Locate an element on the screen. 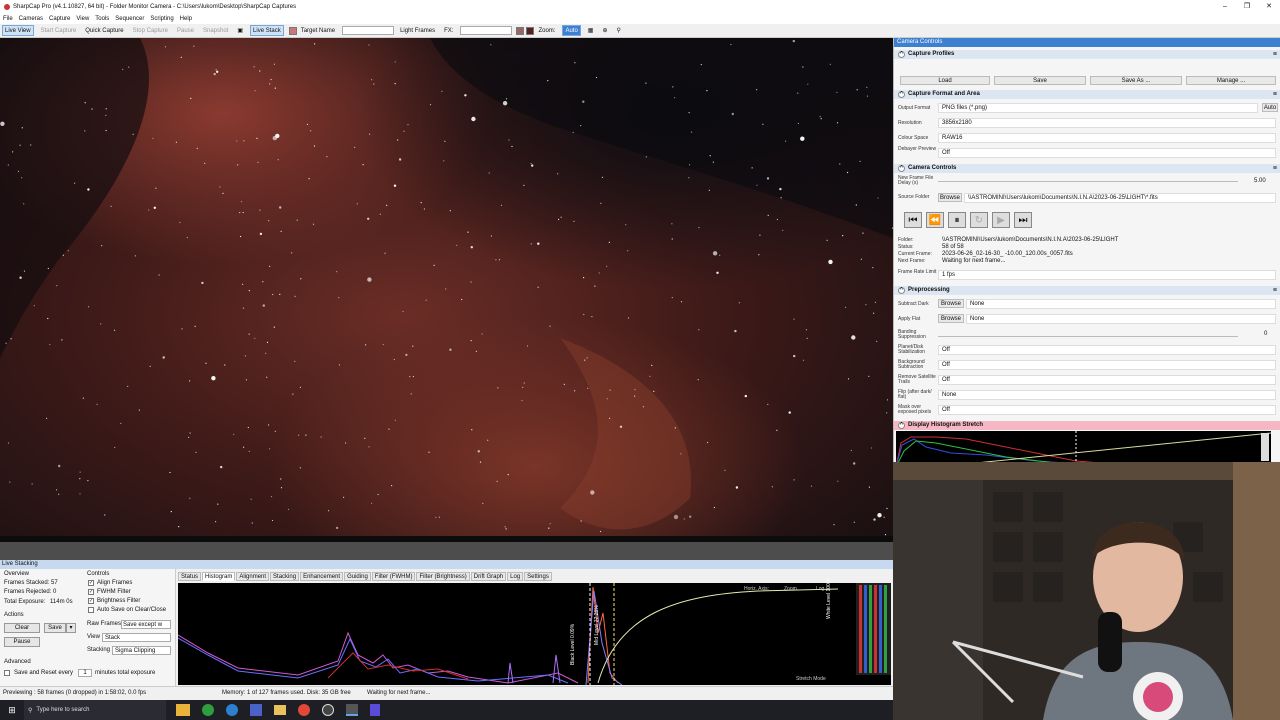 The image size is (1280, 720). save-button: Save is located at coordinates (55, 628).